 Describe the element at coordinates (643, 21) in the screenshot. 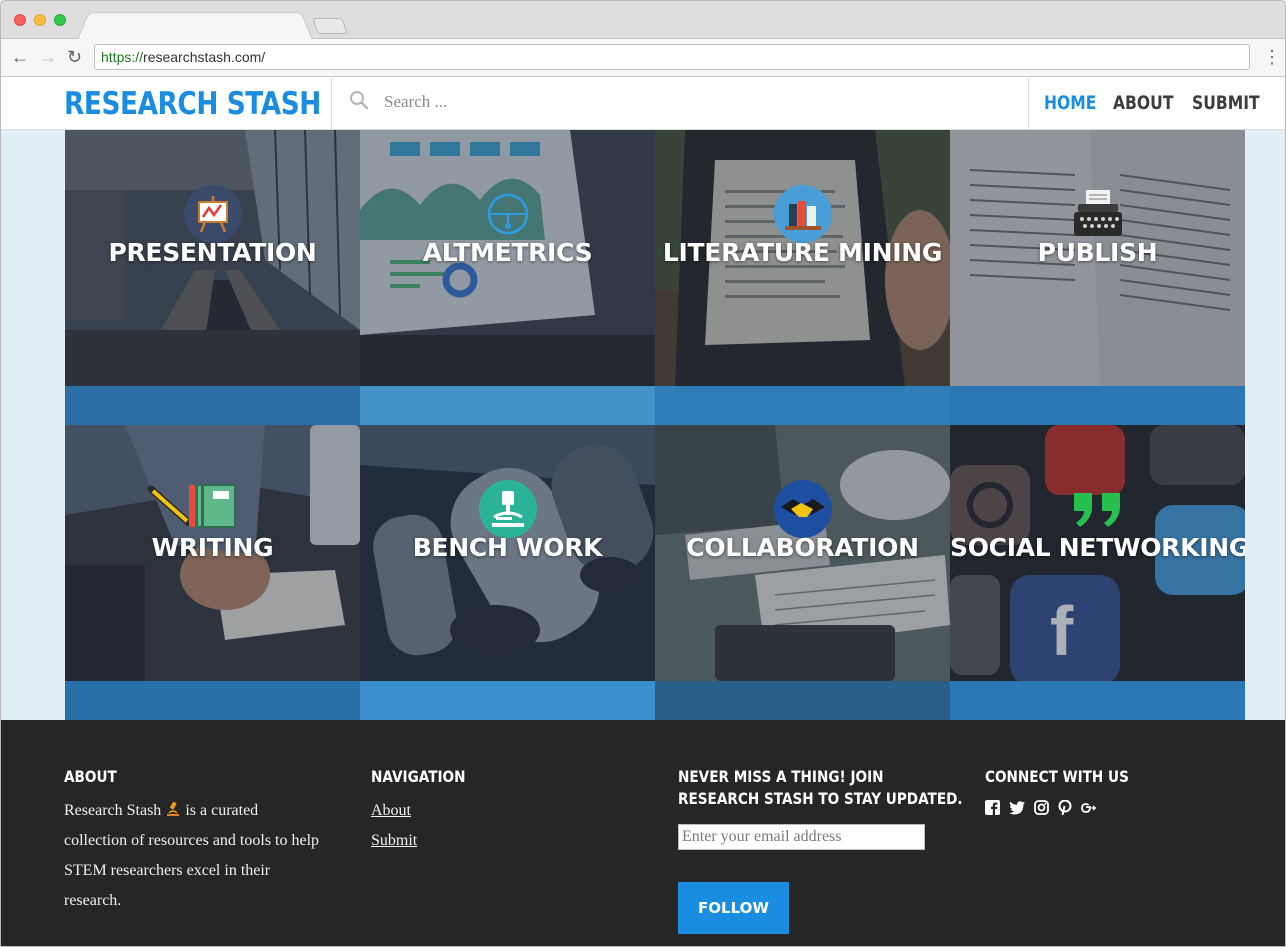

I see `tab-strip` at that location.